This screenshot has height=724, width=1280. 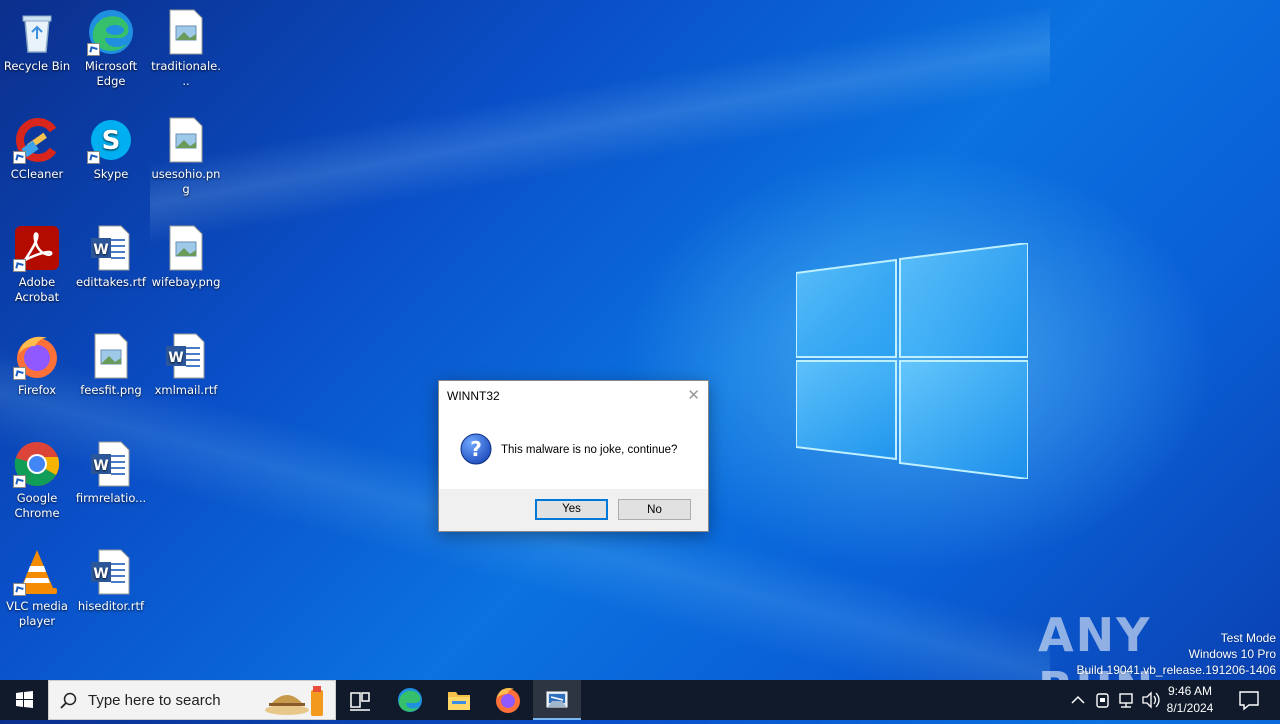 I want to click on notification-icon, so click(x=1249, y=701).